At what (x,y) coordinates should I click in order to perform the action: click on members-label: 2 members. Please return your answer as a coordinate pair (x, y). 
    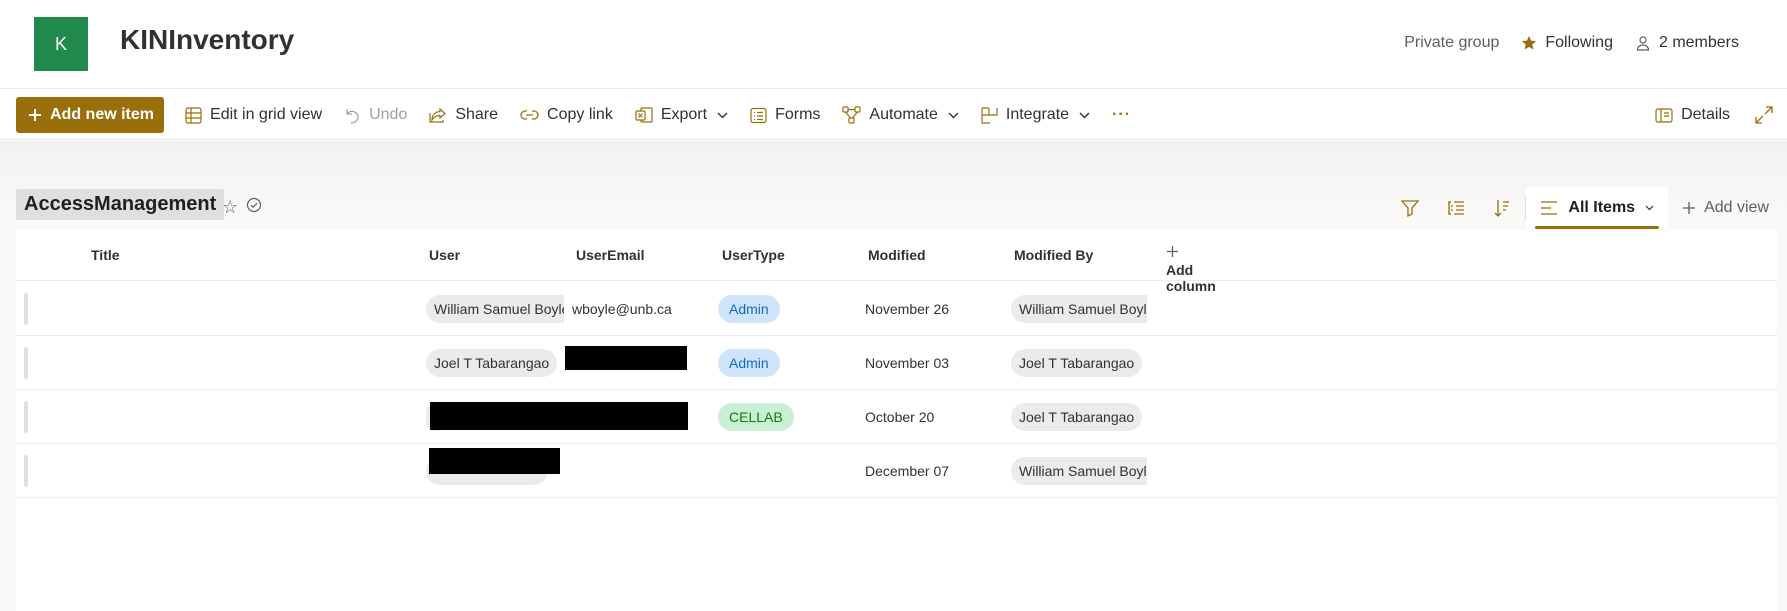
    Looking at the image, I should click on (1698, 42).